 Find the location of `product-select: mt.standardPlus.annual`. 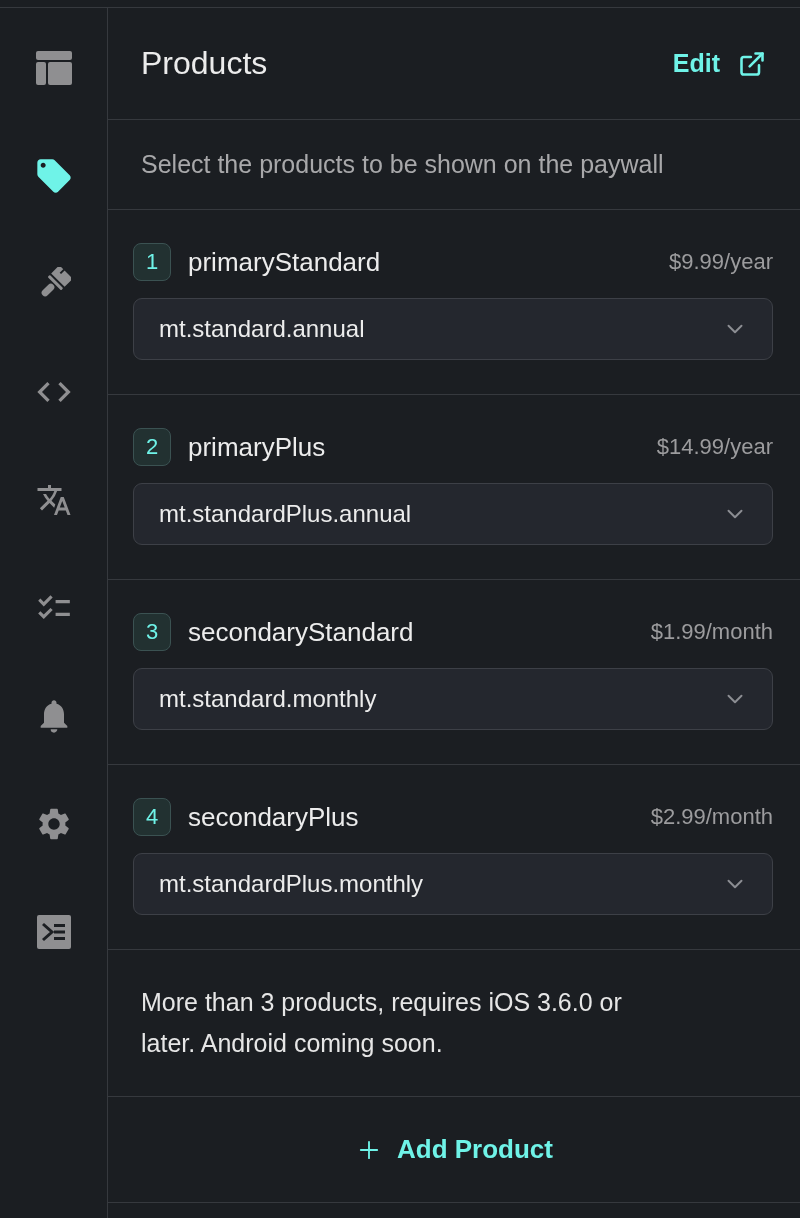

product-select: mt.standardPlus.annual is located at coordinates (453, 514).